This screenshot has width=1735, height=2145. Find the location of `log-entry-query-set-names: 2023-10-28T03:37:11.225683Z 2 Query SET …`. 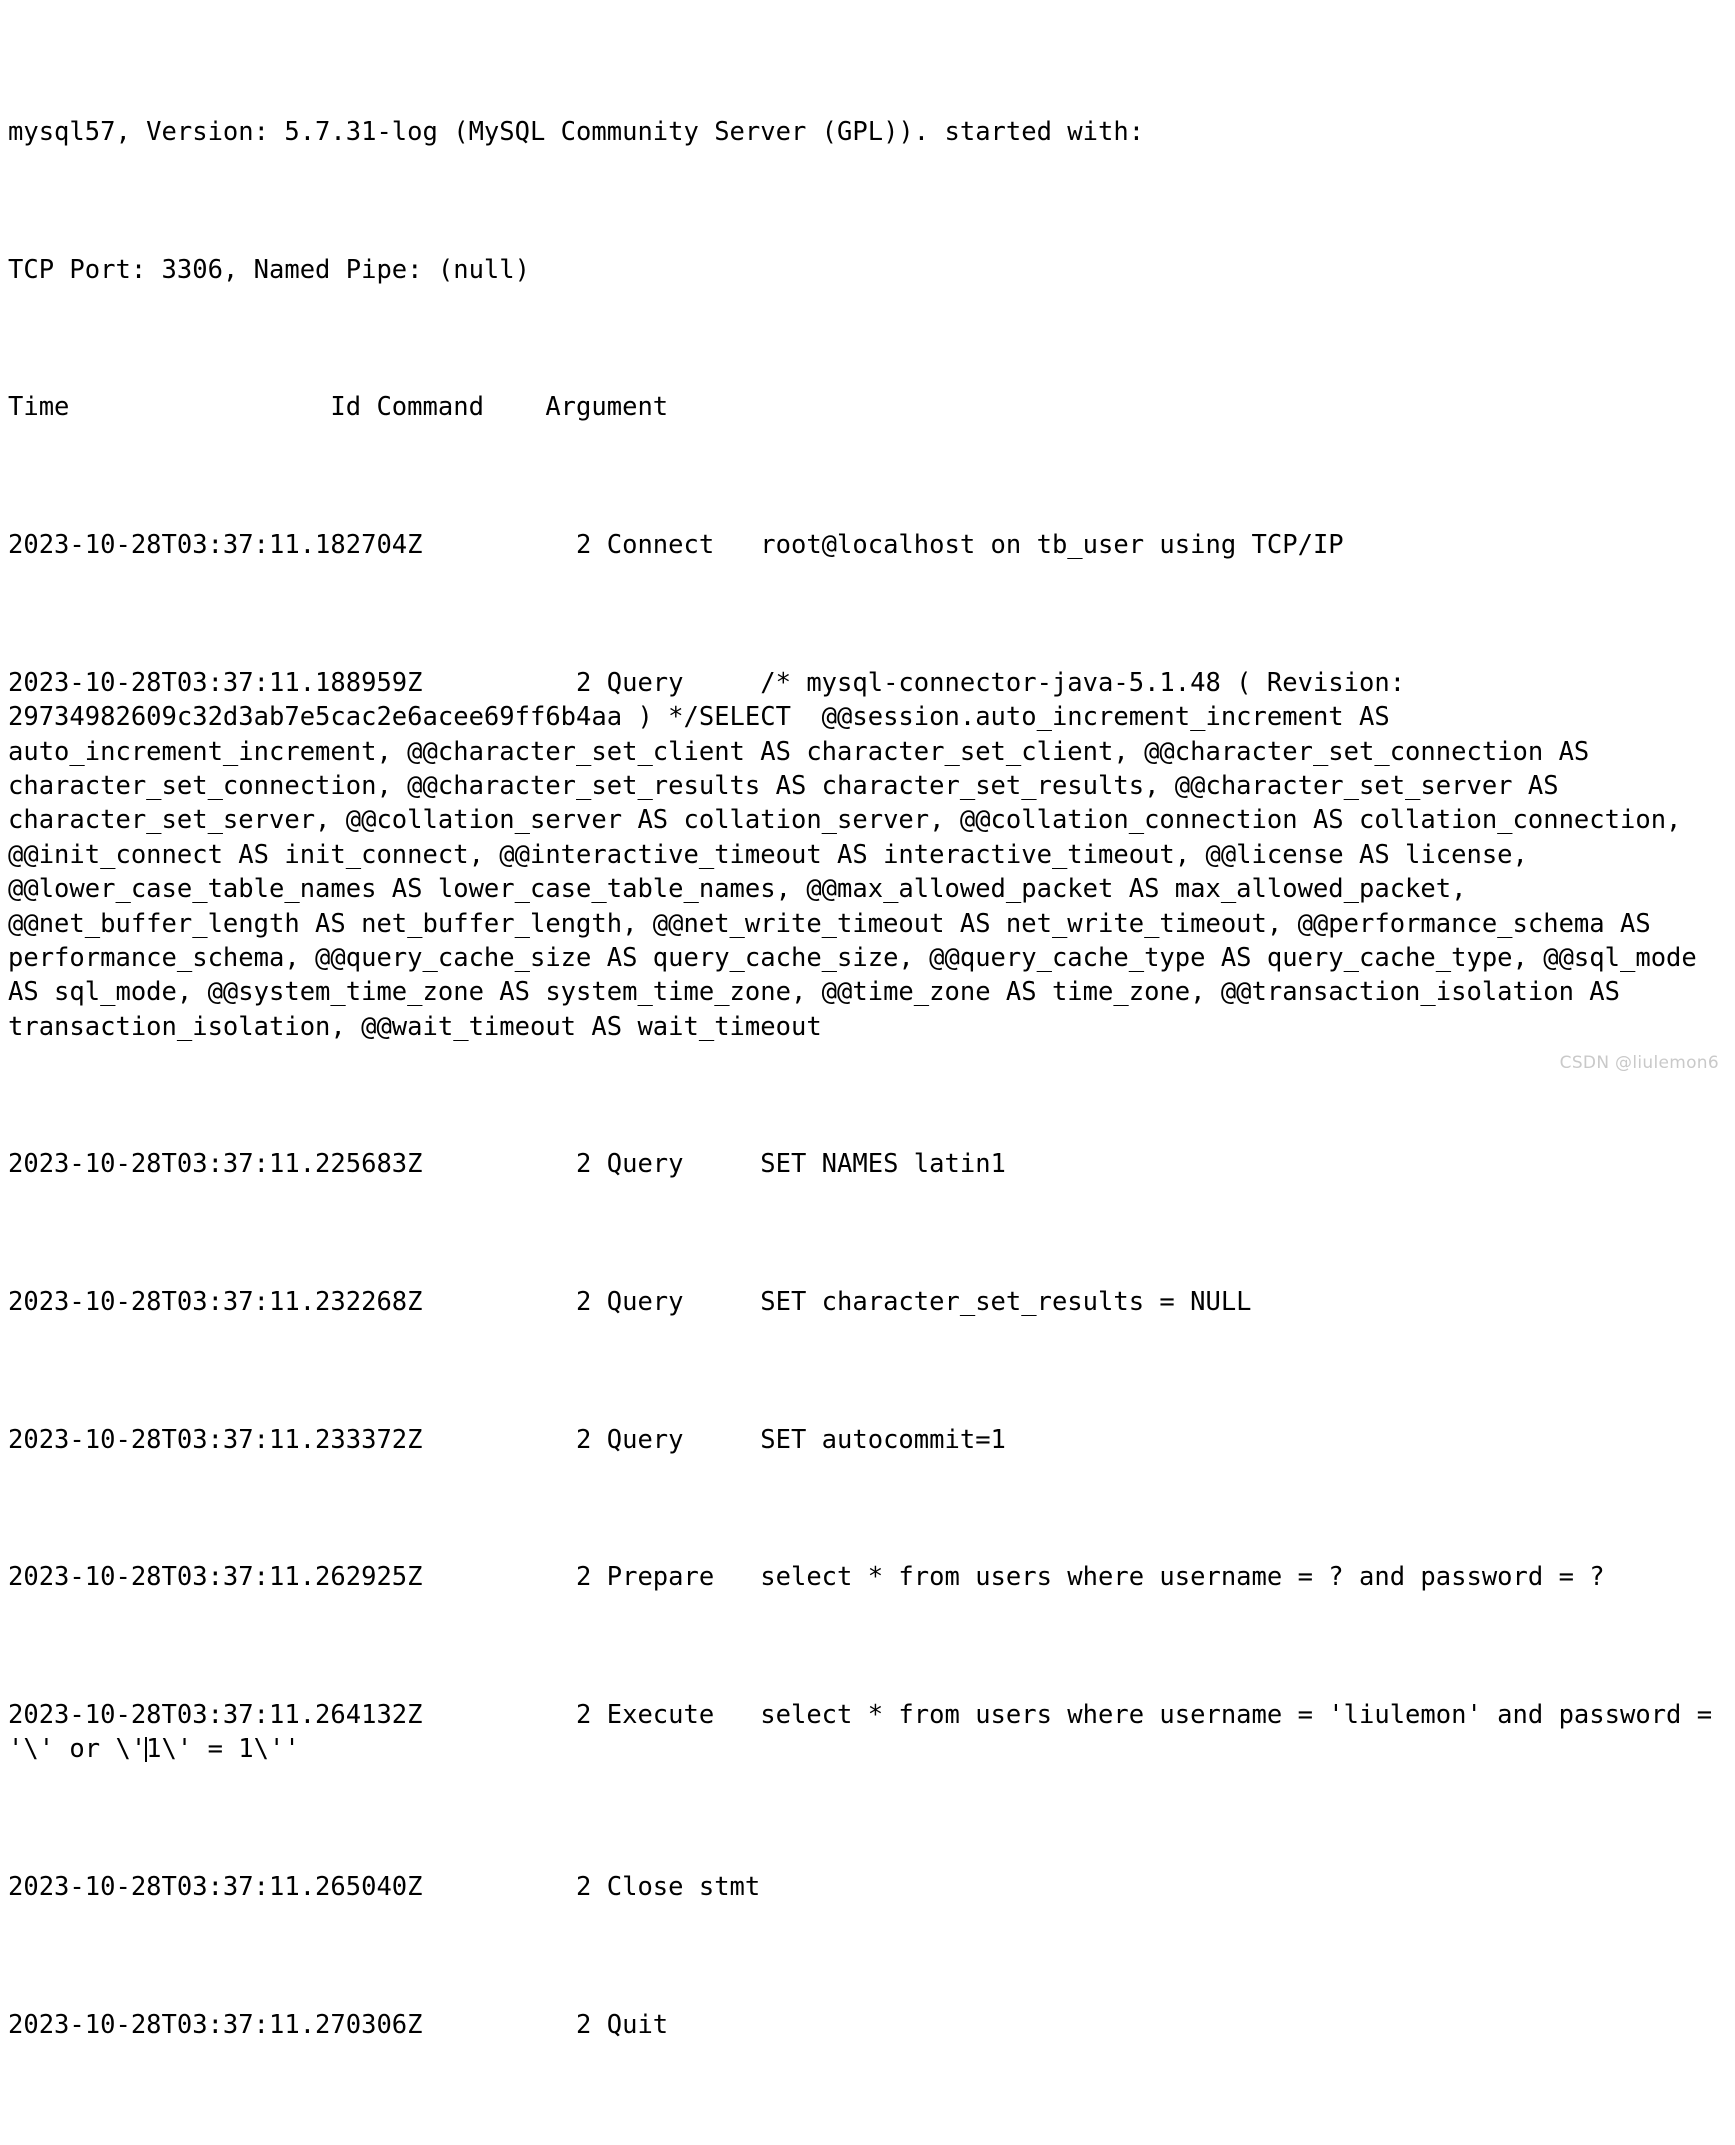

log-entry-query-set-names: 2023-10-28T03:37:11.225683Z 2 Query SET … is located at coordinates (507, 1164).